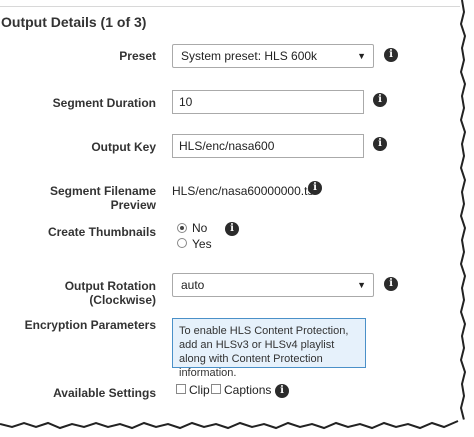 This screenshot has width=474, height=437. Describe the element at coordinates (230, 6) in the screenshot. I see `top-divider` at that location.